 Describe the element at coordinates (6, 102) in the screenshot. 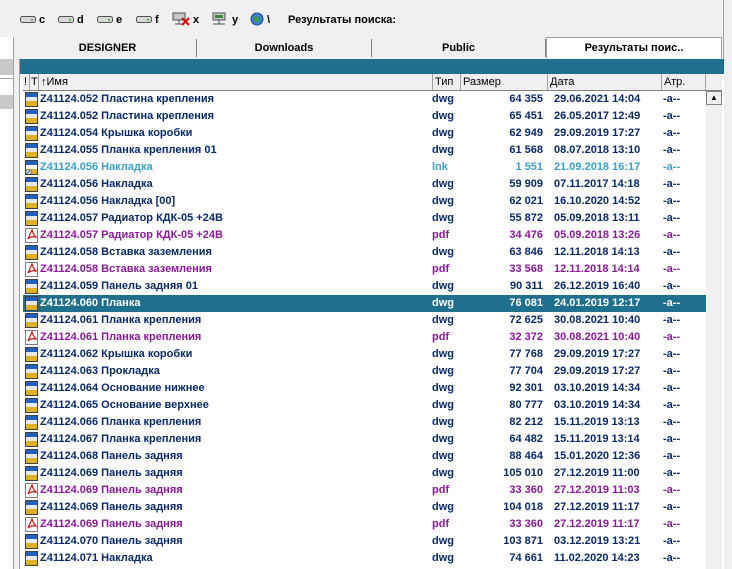

I see `left-panel-row` at that location.